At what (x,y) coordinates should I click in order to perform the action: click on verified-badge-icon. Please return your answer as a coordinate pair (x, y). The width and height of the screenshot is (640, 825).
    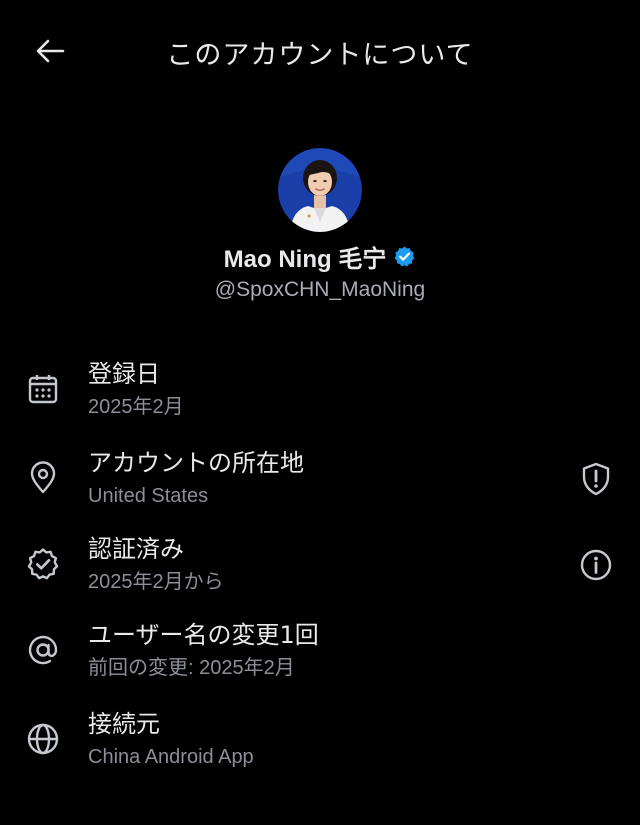
    Looking at the image, I should click on (404, 256).